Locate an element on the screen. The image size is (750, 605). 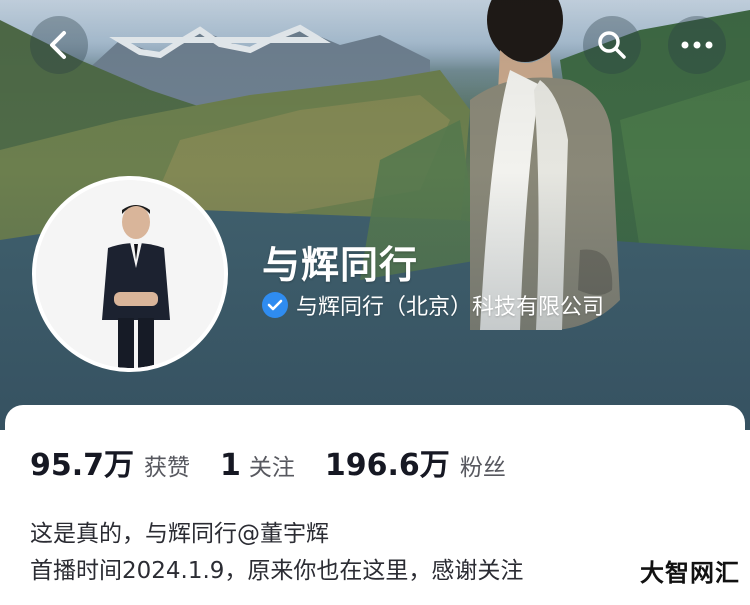
stat-likes-value: 95.7万 is located at coordinates (82, 465).